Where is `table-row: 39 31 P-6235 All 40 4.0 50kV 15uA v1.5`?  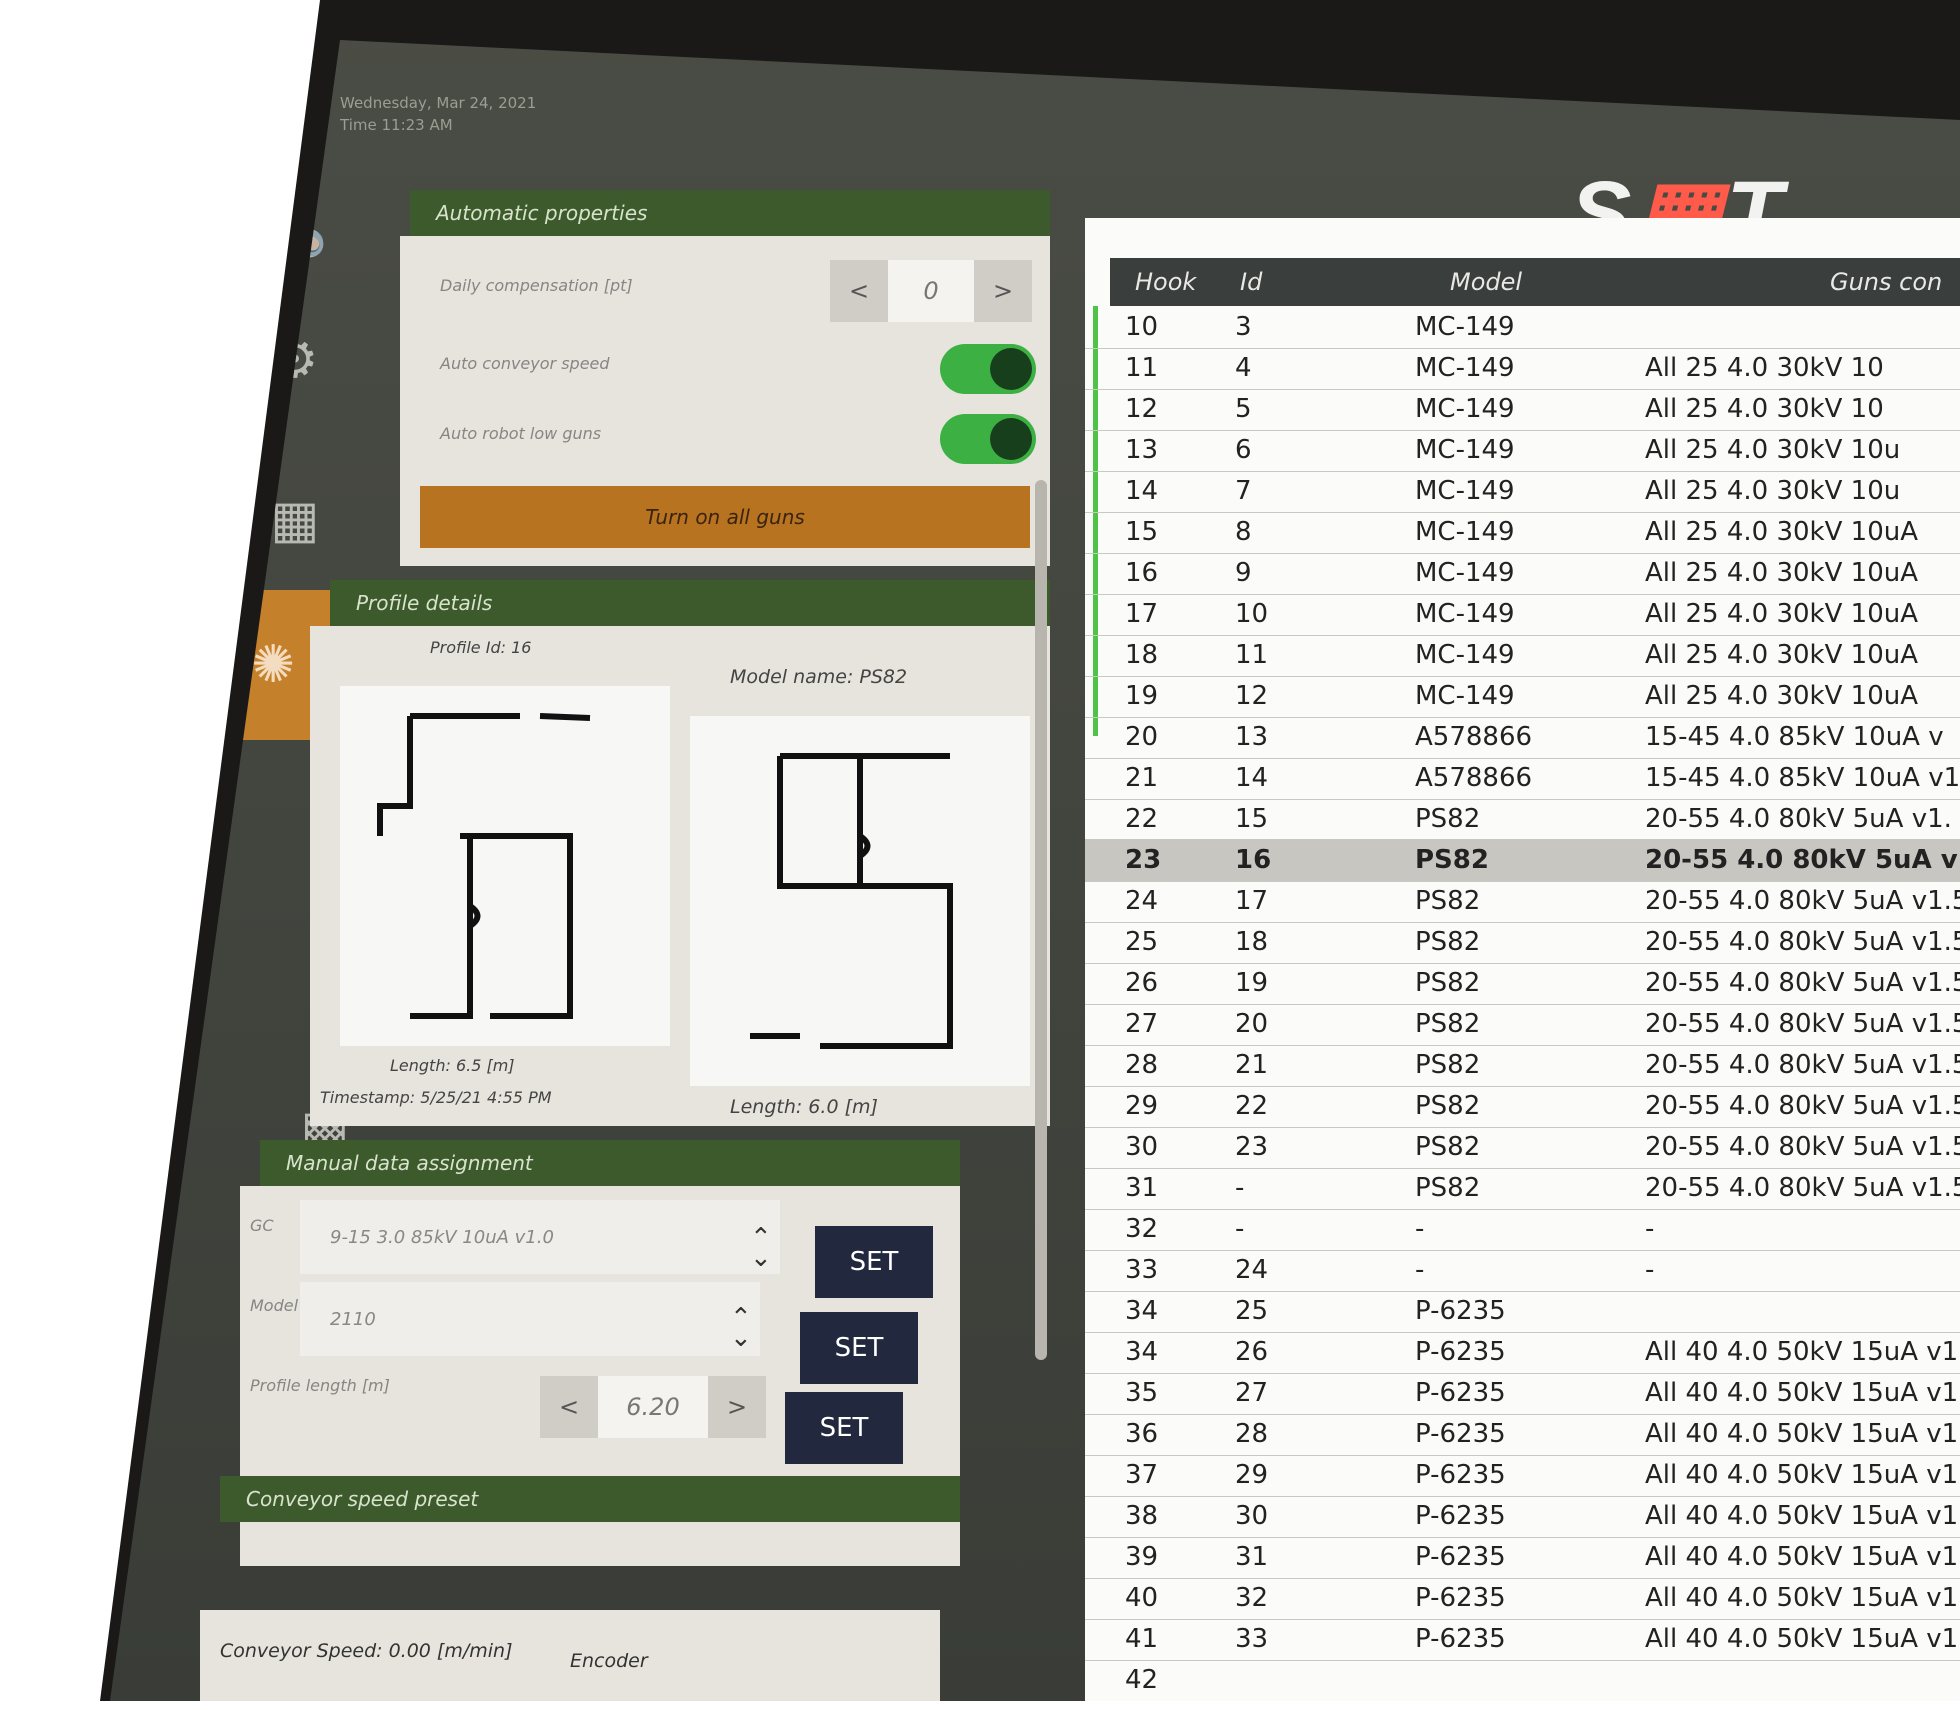
table-row: 39 31 P-6235 All 40 4.0 50kV 15uA v1.5 is located at coordinates (1522, 1557).